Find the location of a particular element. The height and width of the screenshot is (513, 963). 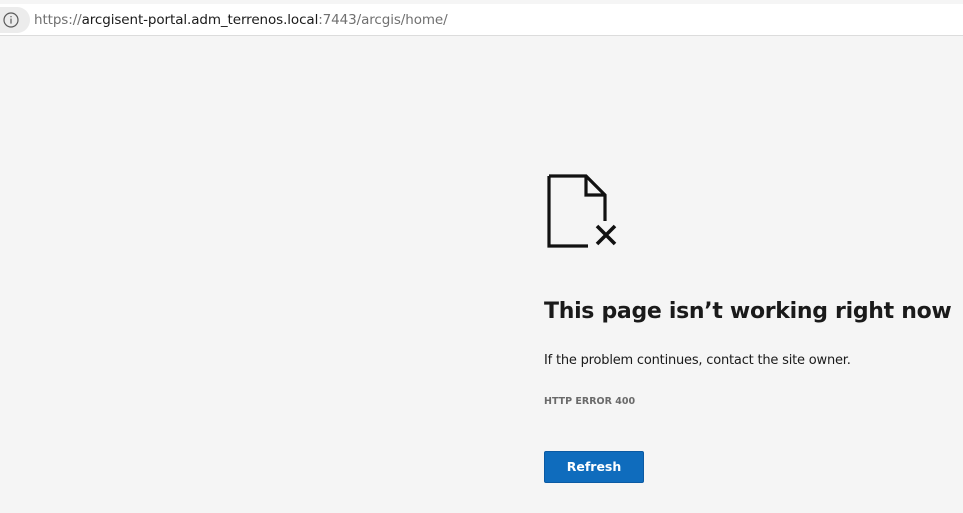

refresh-button: Refresh is located at coordinates (594, 467).